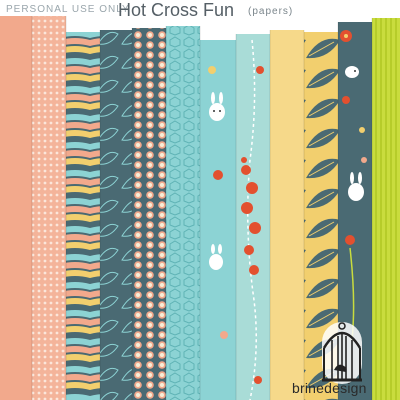 This screenshot has height=400, width=400. What do you see at coordinates (260, 70) in the screenshot?
I see `ladybug-icon` at bounding box center [260, 70].